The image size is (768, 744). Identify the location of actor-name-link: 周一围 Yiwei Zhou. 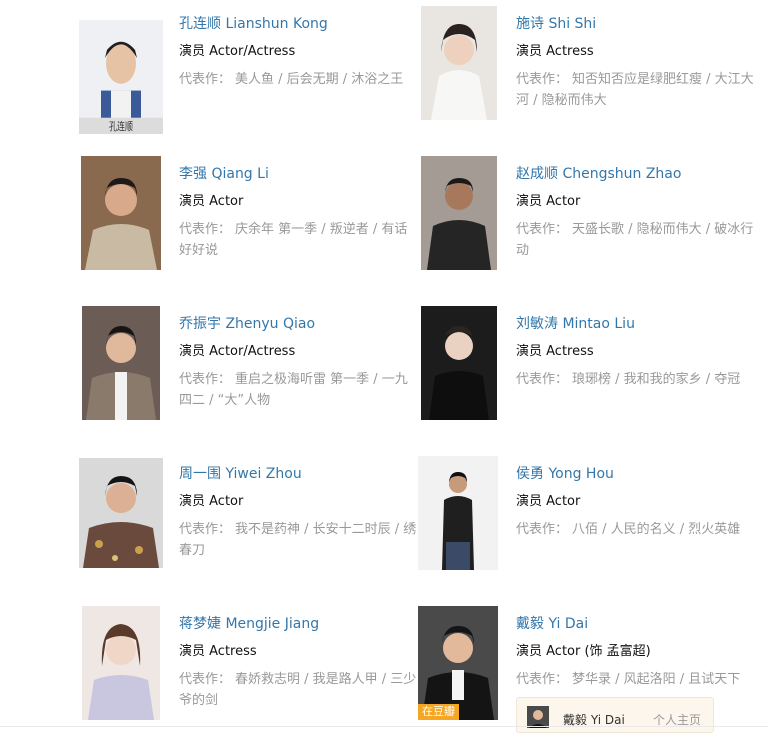
(298, 474).